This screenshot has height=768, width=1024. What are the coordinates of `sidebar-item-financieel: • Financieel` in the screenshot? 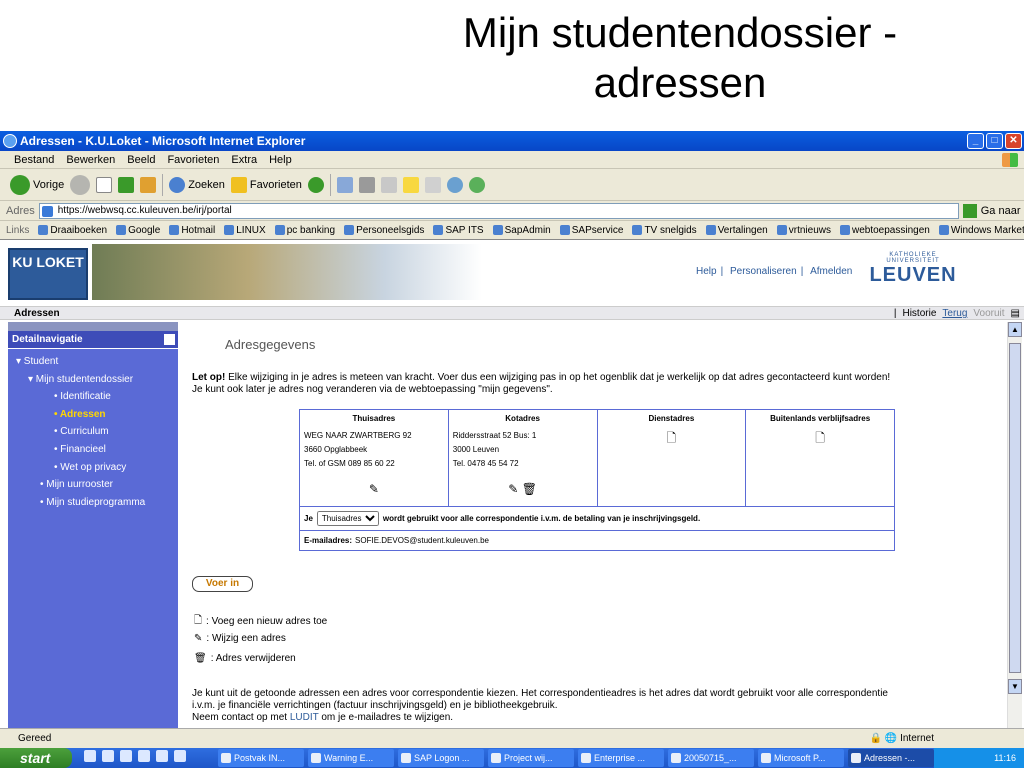 It's located at (93, 450).